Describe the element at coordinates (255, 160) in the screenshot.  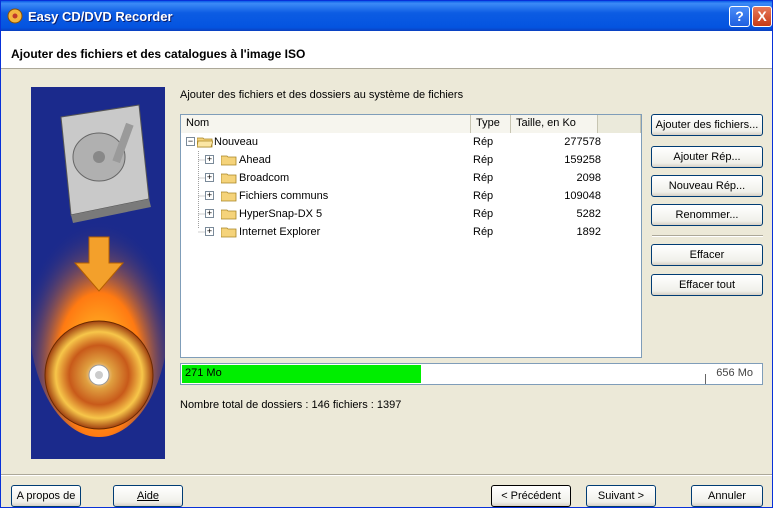
I see `tree-item-label: Ahead` at that location.